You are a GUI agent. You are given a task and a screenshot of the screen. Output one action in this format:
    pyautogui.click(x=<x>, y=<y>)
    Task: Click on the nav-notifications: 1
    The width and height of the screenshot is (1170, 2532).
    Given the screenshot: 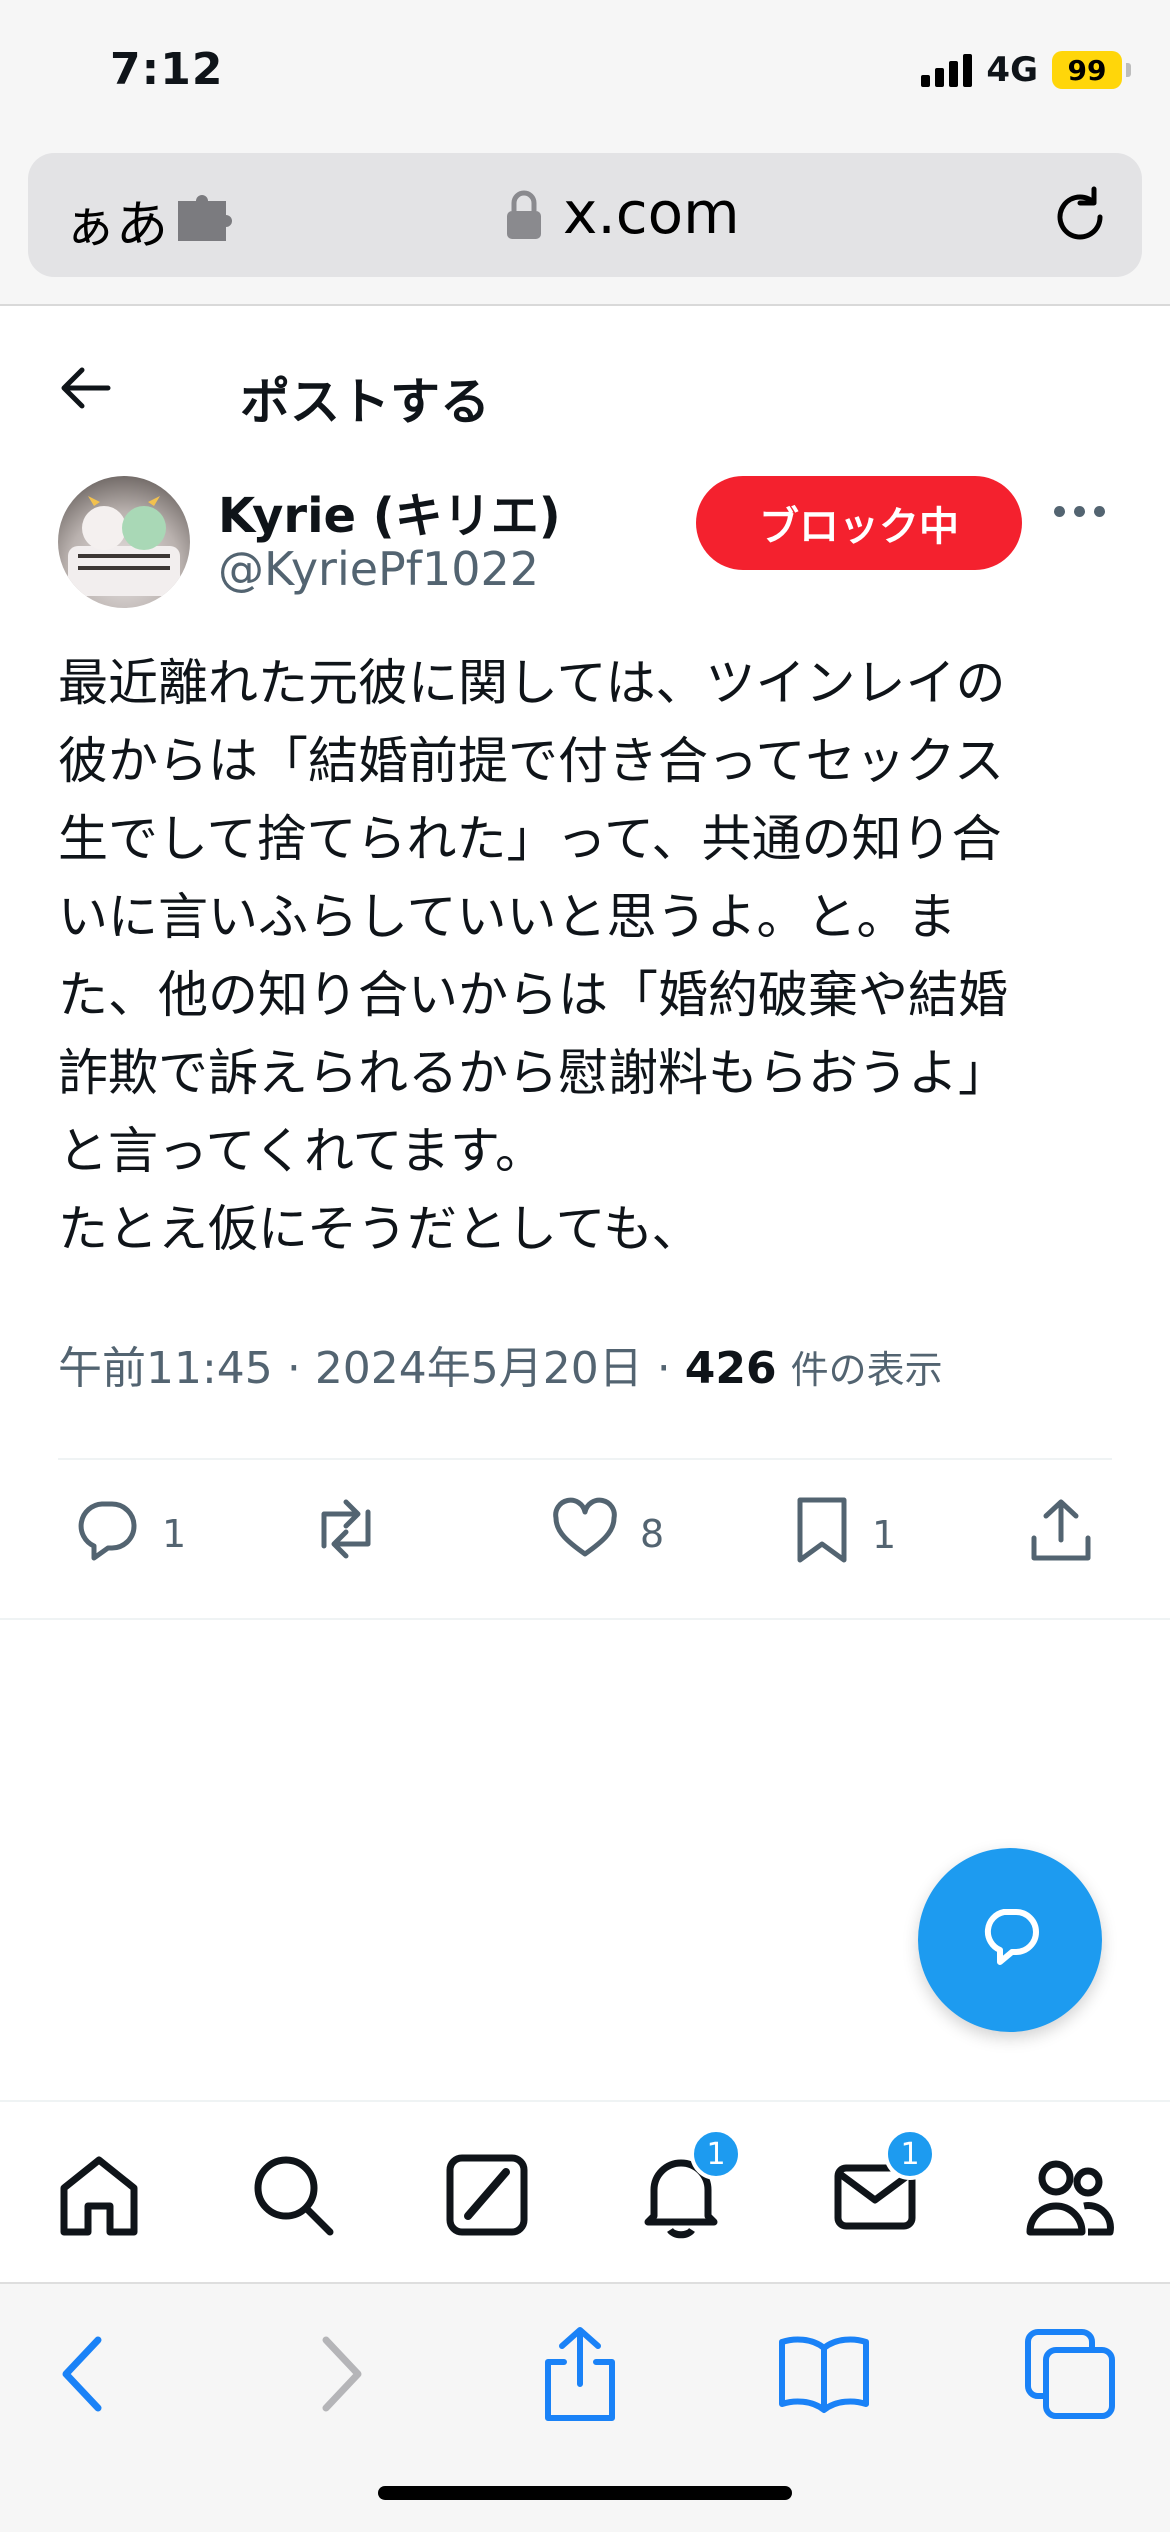 What is the action you would take?
    pyautogui.click(x=689, y=2184)
    